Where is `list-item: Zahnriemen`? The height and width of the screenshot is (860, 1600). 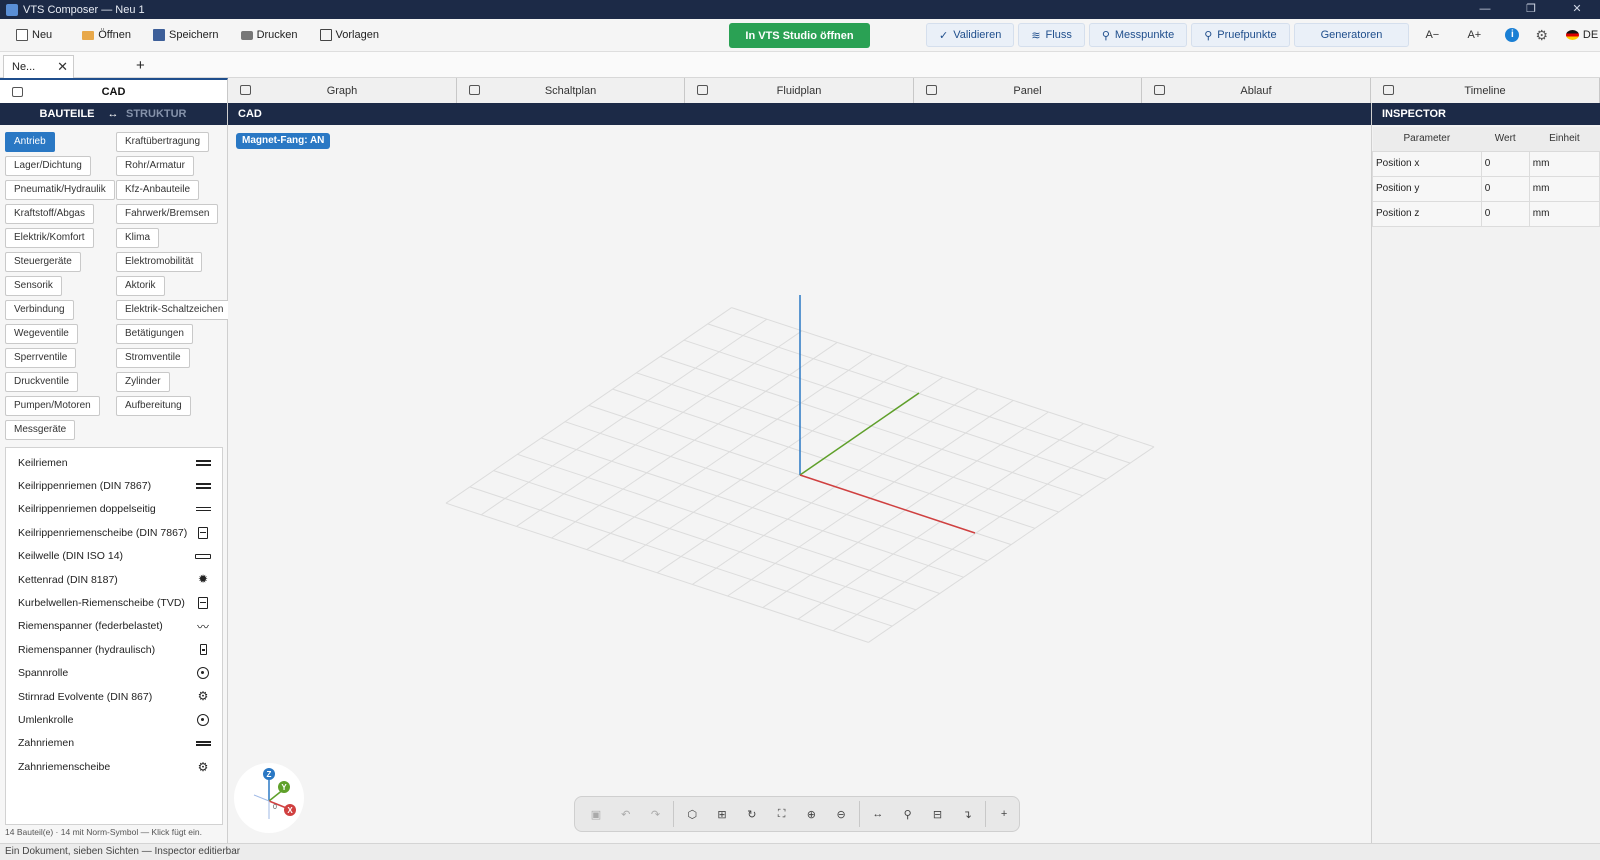 list-item: Zahnriemen is located at coordinates (114, 743).